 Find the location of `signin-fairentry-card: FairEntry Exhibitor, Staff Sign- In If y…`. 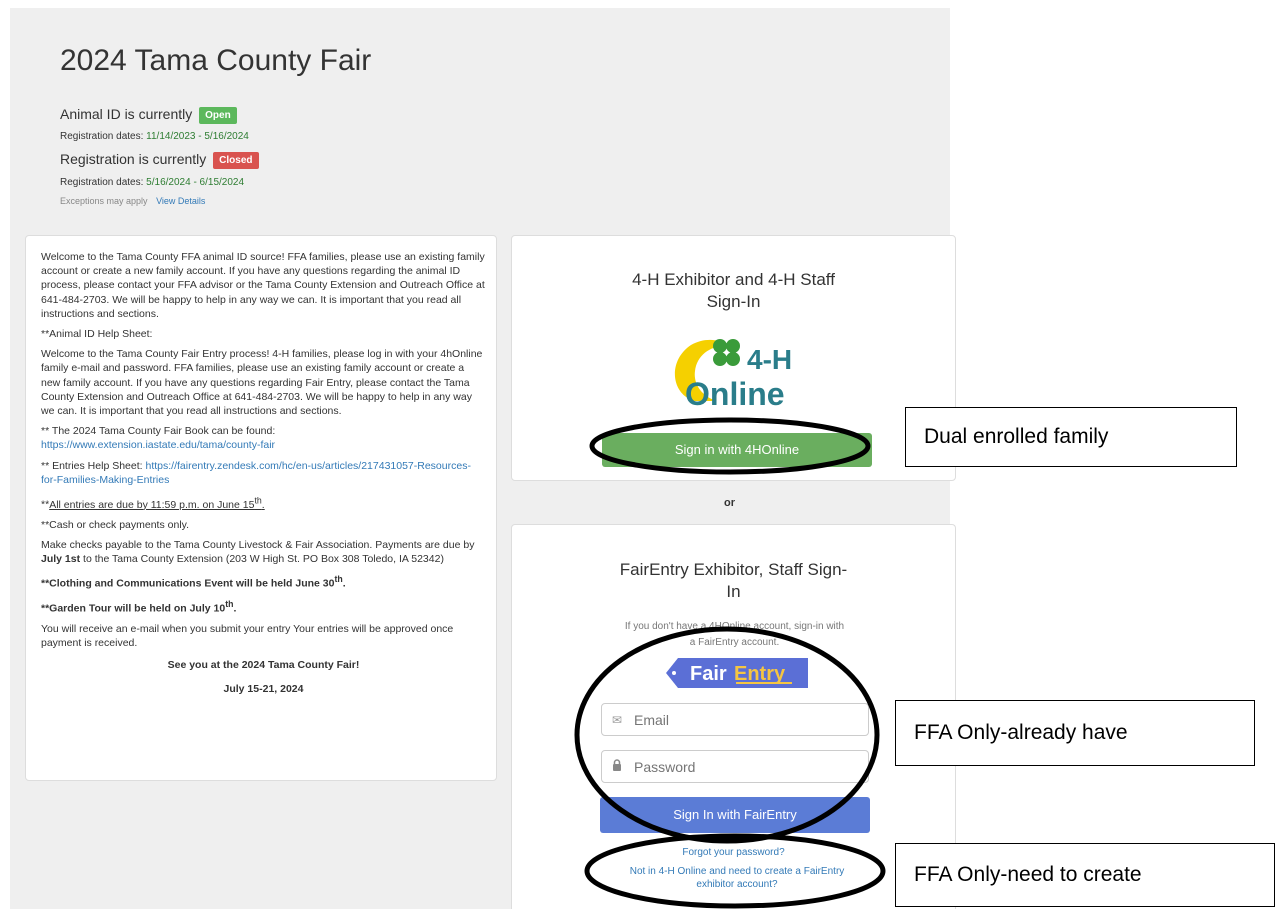

signin-fairentry-card: FairEntry Exhibitor, Staff Sign- In If y… is located at coordinates (733, 716).